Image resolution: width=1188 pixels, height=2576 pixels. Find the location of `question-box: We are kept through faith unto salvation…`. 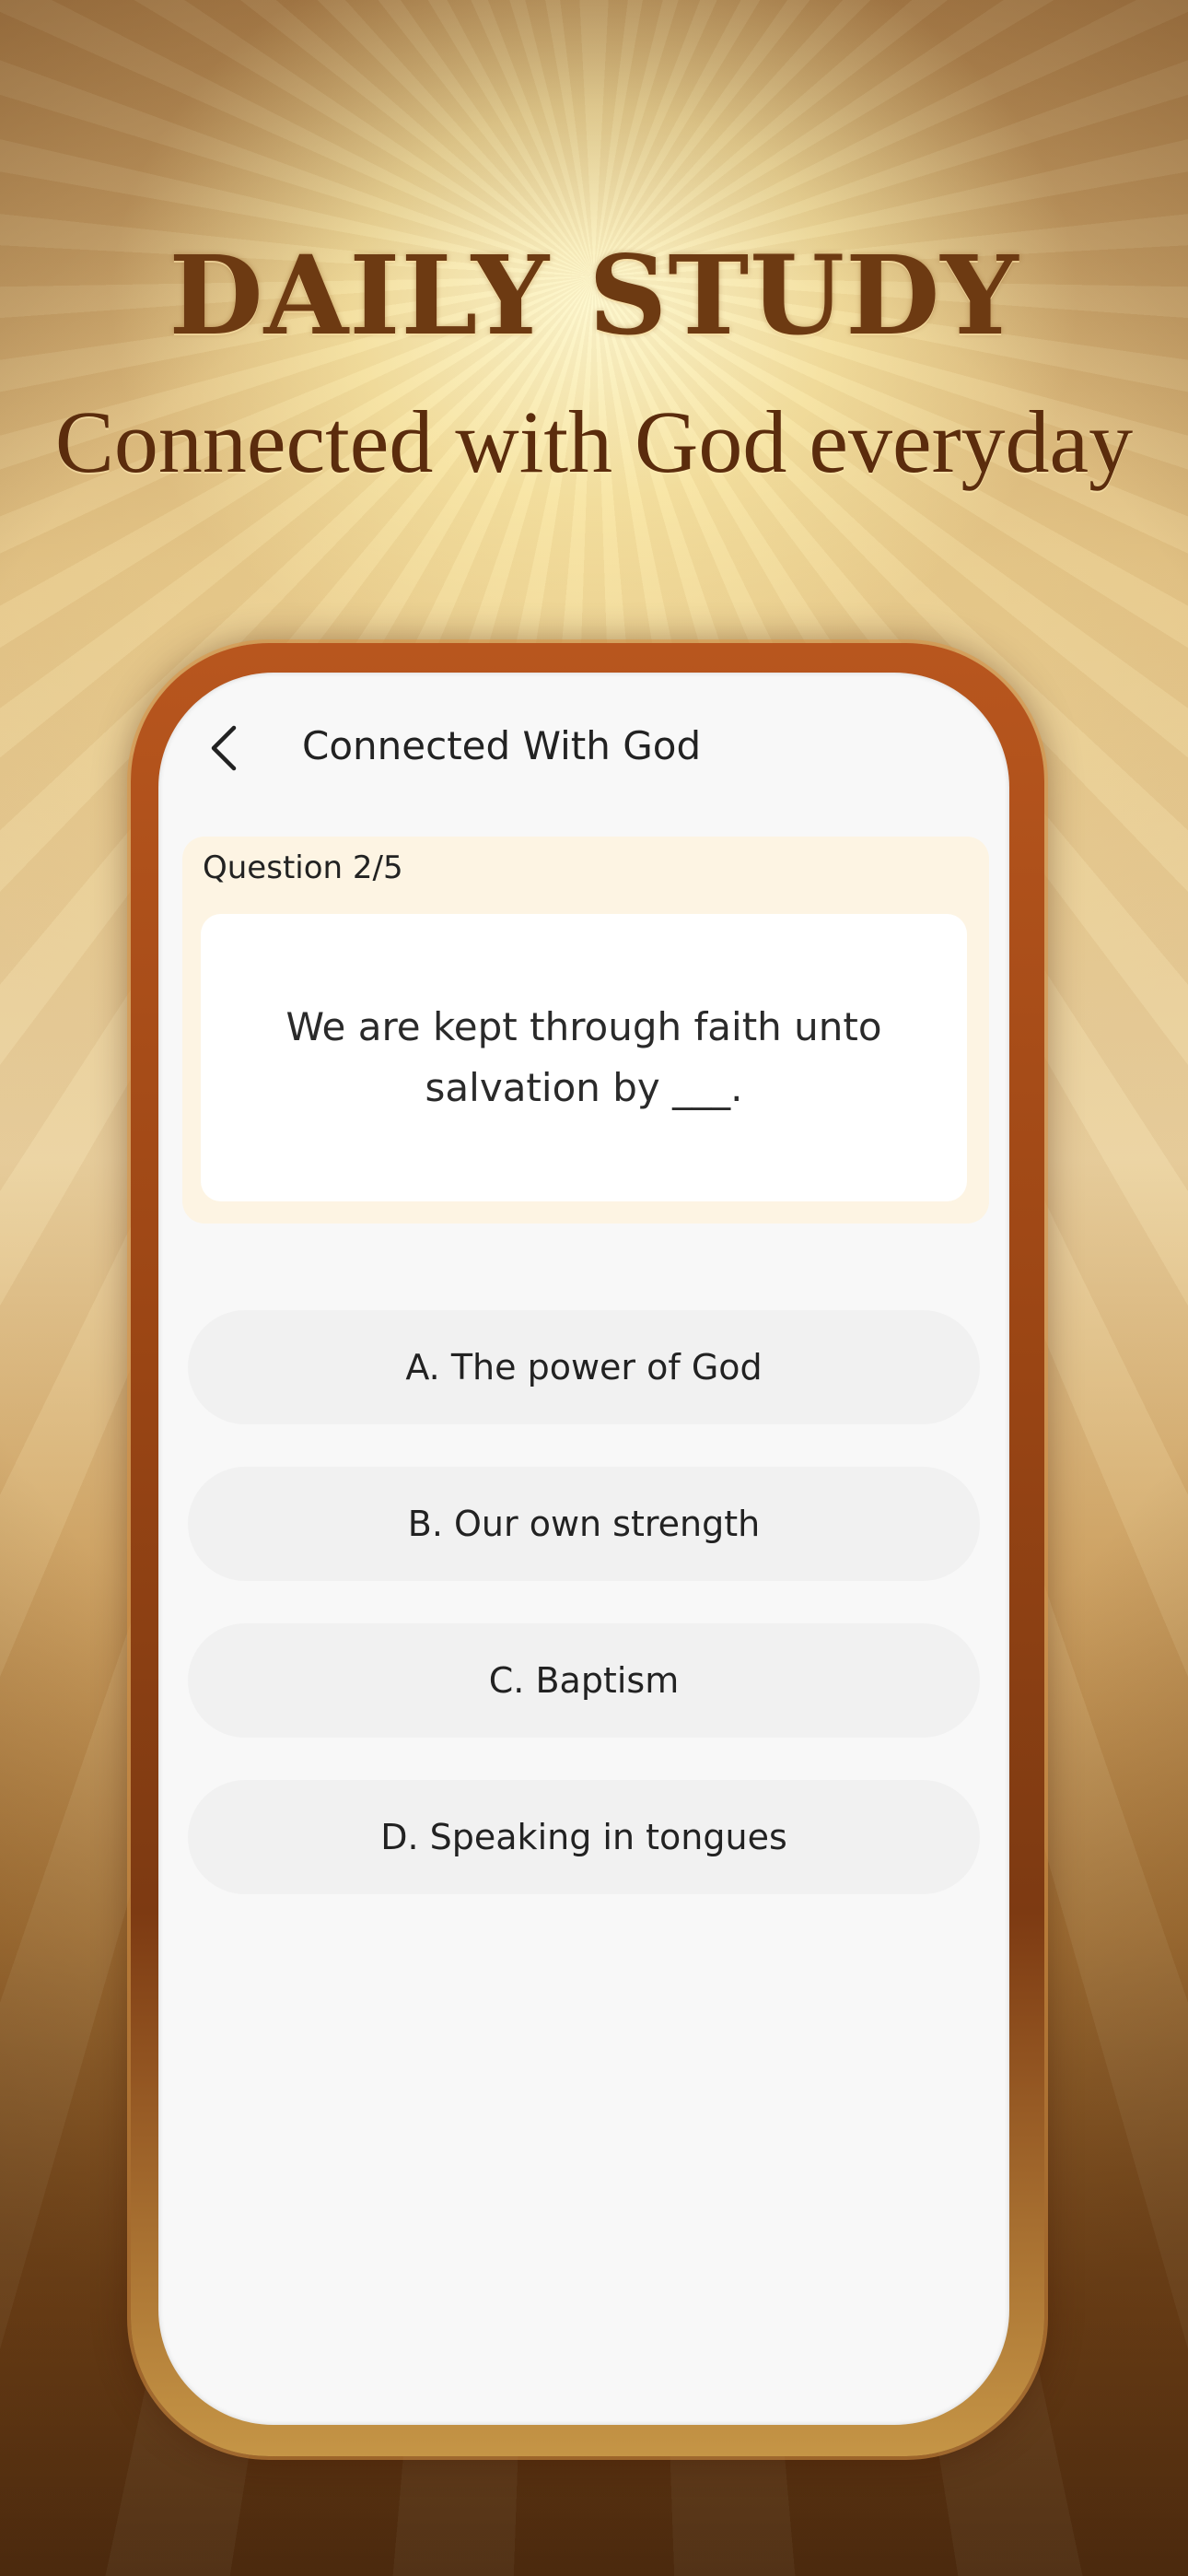

question-box: We are kept through faith unto salvation… is located at coordinates (584, 1057).